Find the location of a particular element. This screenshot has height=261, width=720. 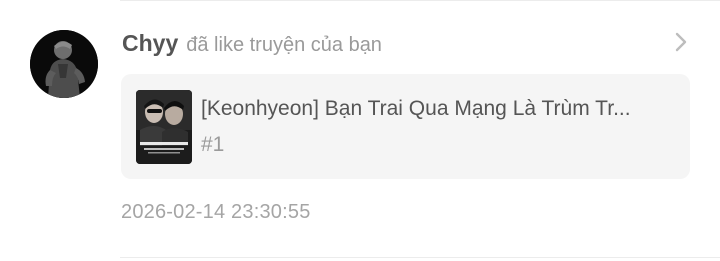

avatar-image is located at coordinates (64, 64).